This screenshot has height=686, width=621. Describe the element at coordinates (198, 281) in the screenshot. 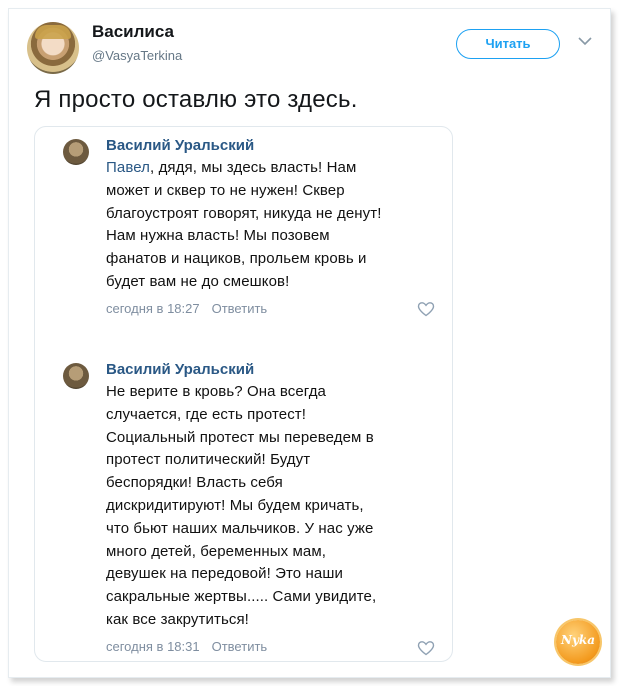

I see `comment-line: будет вам не до смешков!` at that location.